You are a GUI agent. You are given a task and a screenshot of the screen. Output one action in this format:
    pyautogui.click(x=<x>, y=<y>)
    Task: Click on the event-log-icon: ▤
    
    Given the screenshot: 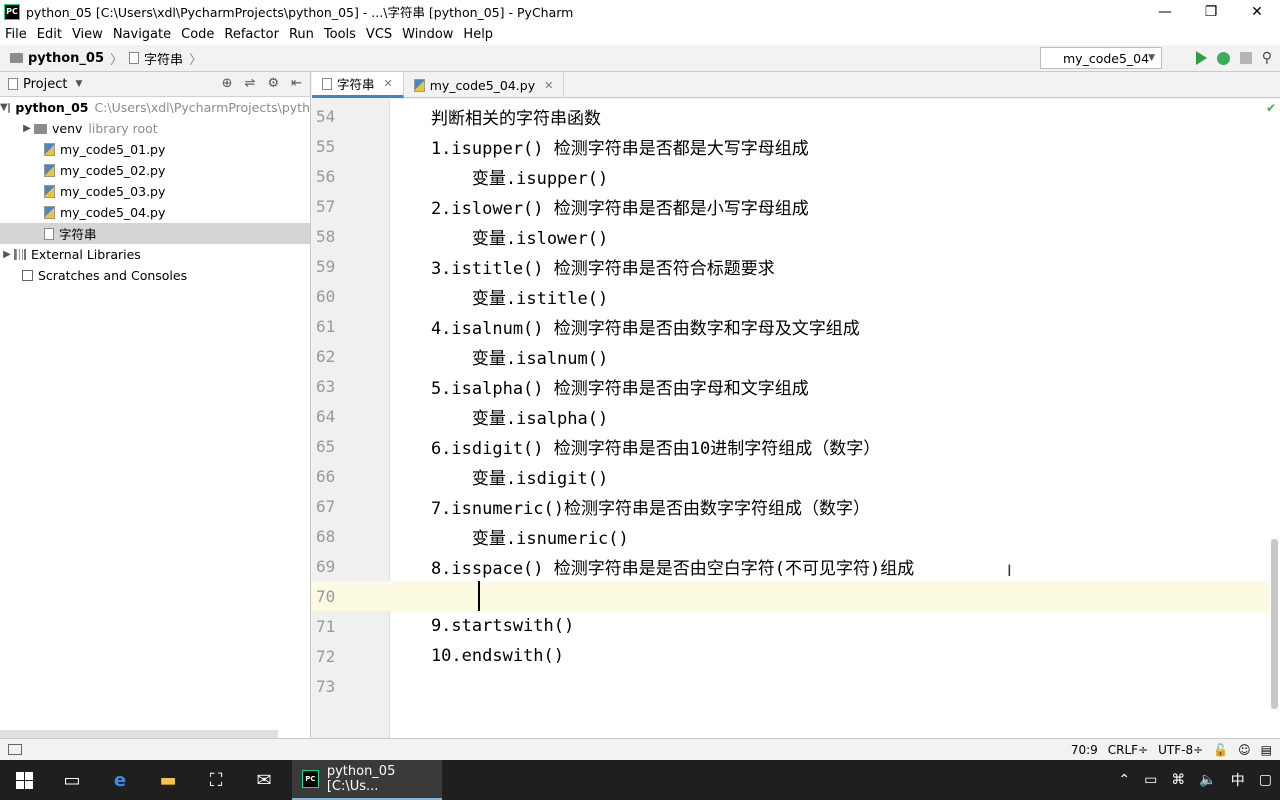 What is the action you would take?
    pyautogui.click(x=1266, y=750)
    